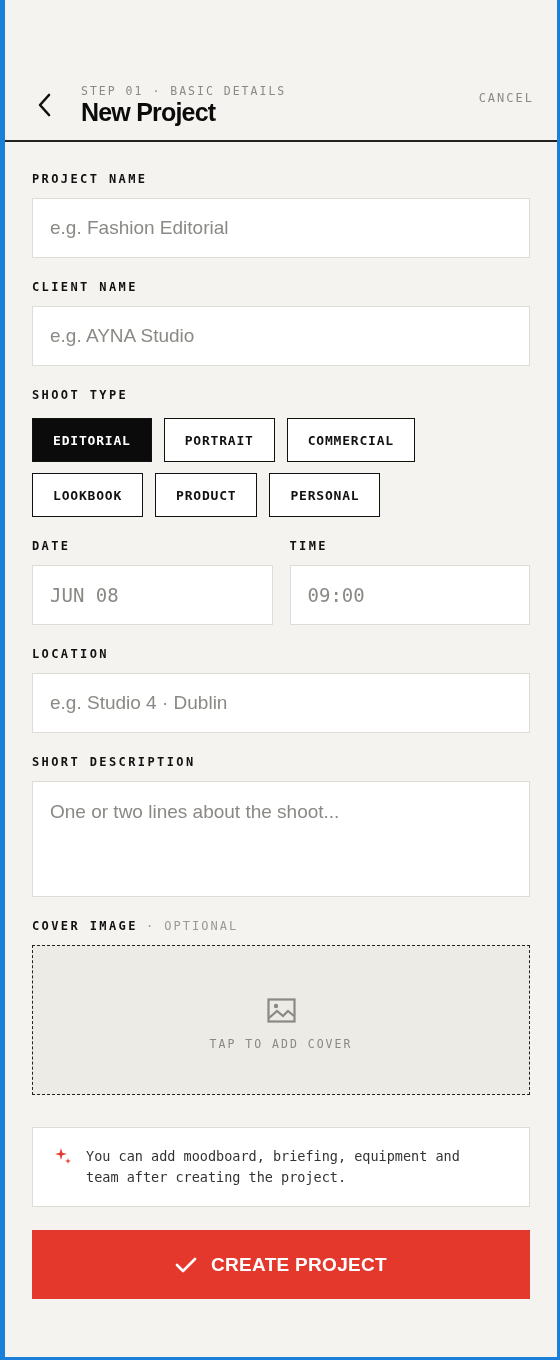 Image resolution: width=560 pixels, height=1360 pixels. I want to click on shoot-type-chip: LOOKBOOK, so click(87, 495).